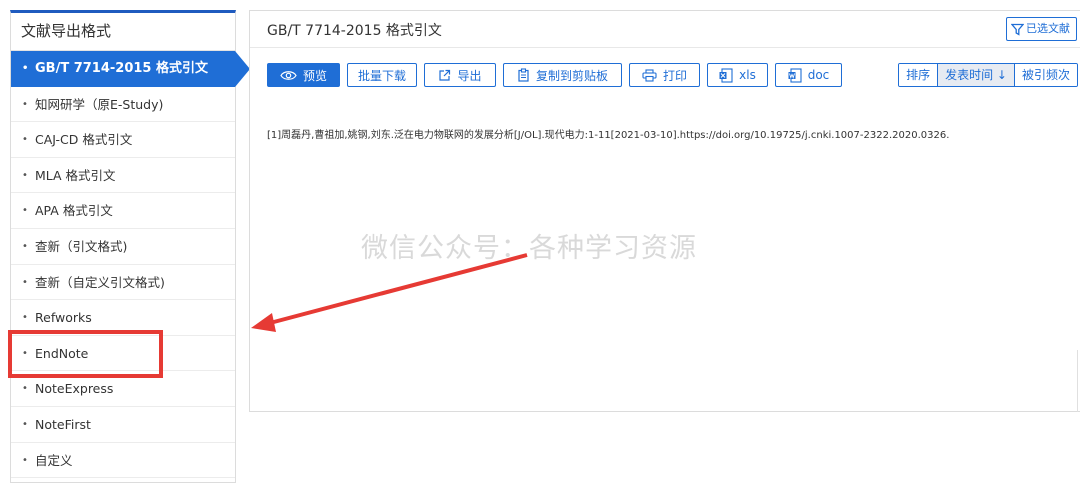  Describe the element at coordinates (389, 292) in the screenshot. I see `annotation-arrow` at that location.